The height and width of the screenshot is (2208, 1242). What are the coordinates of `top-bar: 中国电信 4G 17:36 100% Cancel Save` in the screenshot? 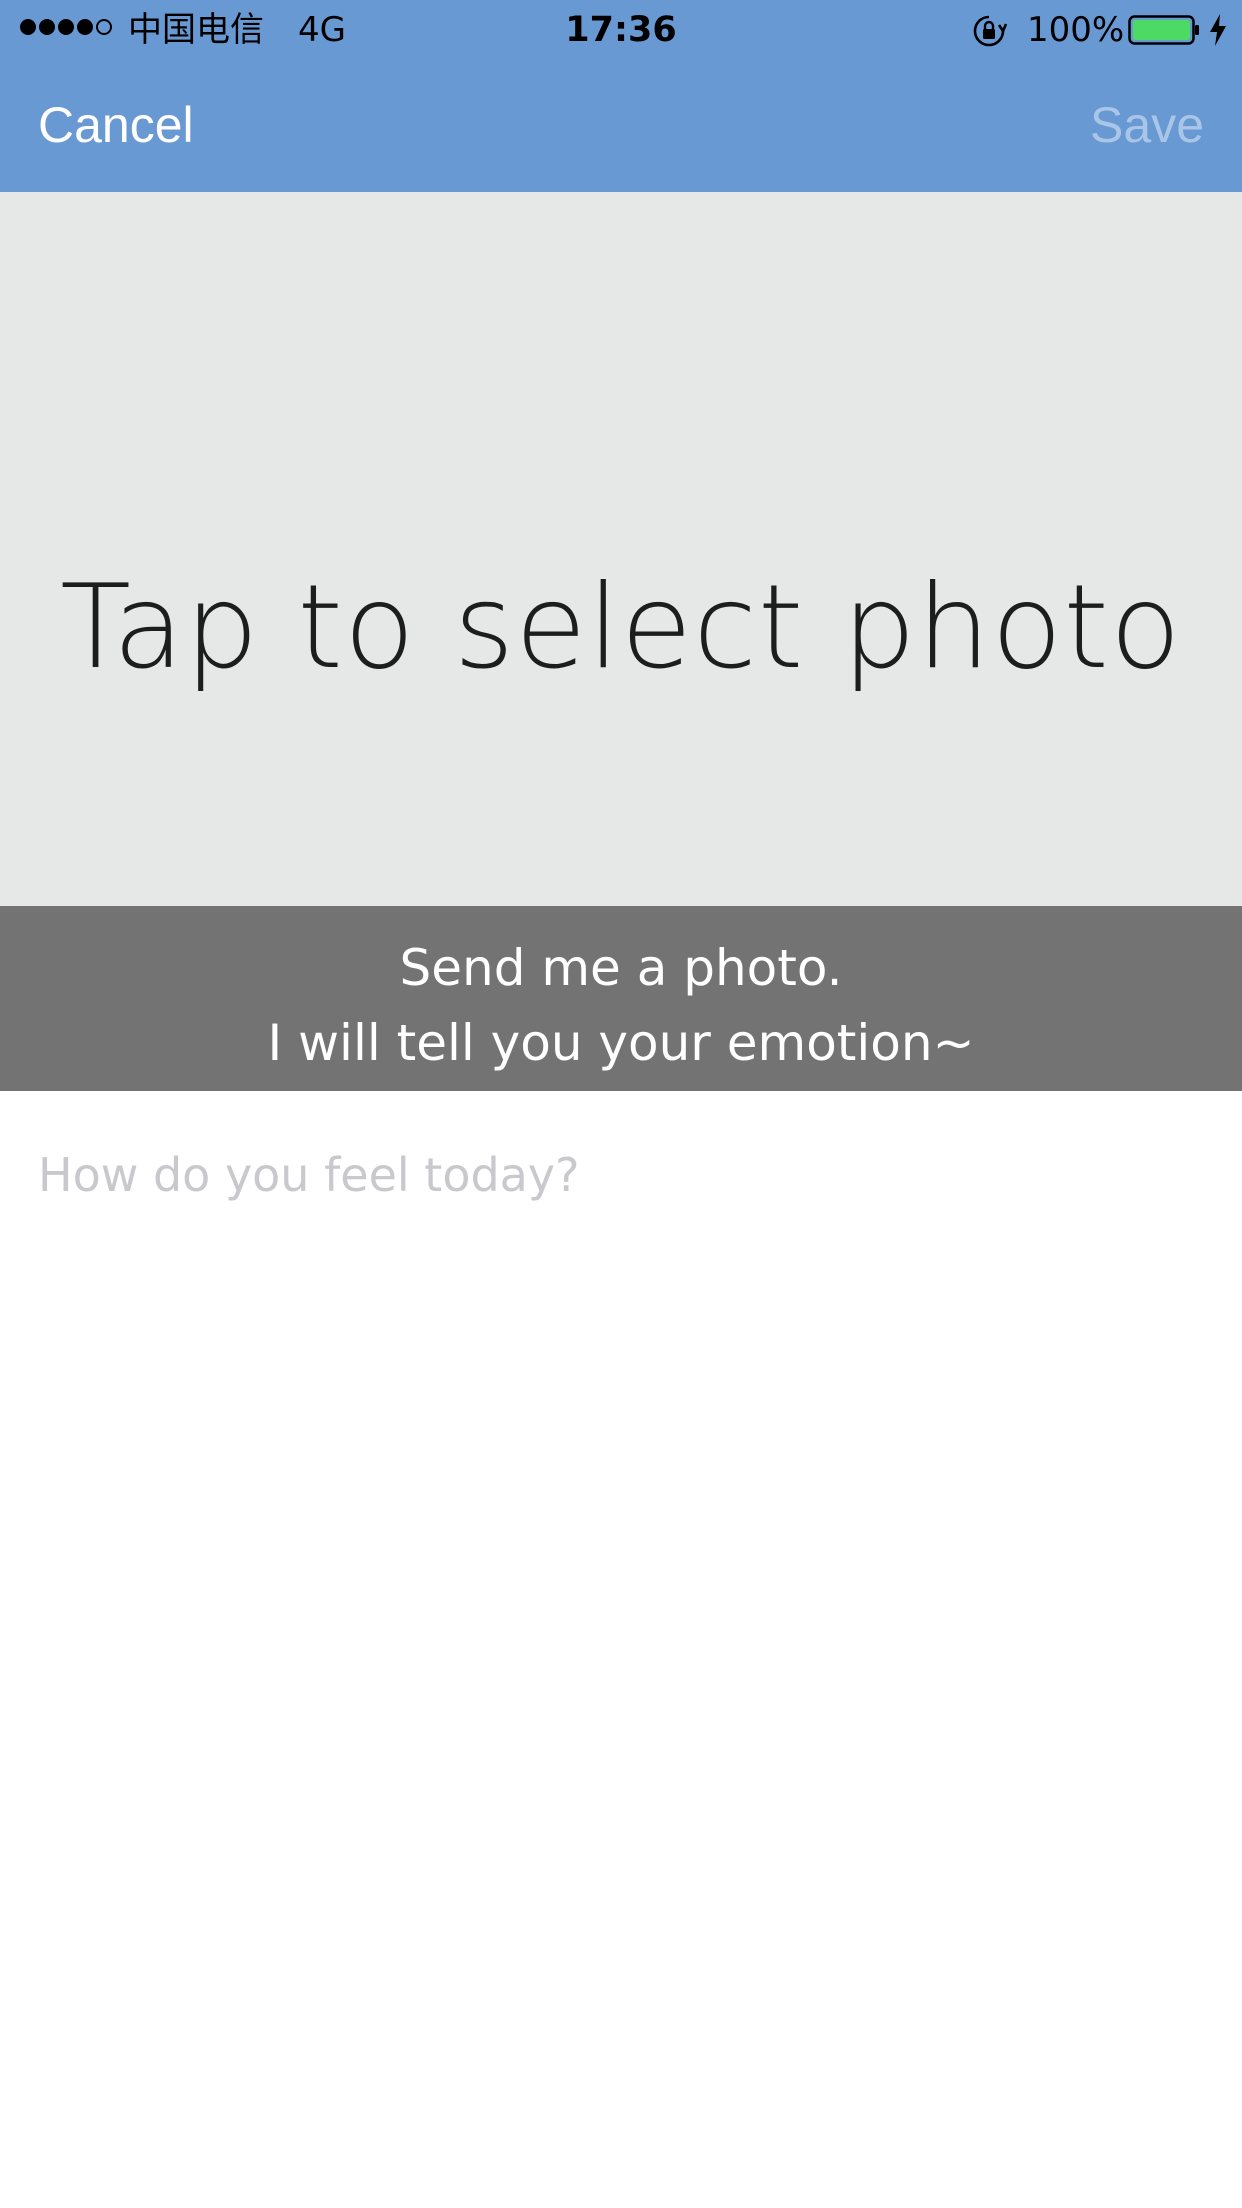 It's located at (621, 96).